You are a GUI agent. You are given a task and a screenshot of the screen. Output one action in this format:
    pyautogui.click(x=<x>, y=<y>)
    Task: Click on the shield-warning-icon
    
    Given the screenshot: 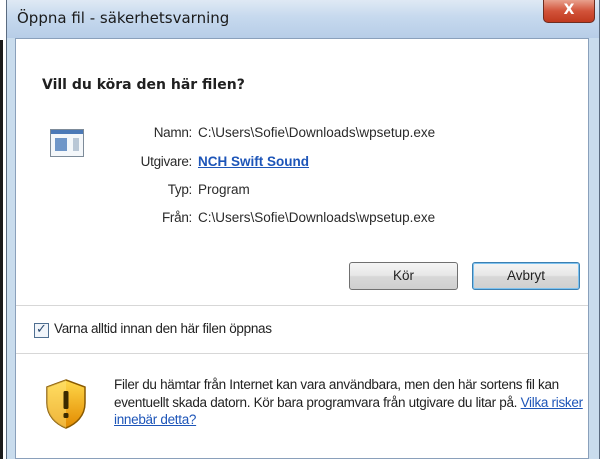 What is the action you would take?
    pyautogui.click(x=66, y=404)
    